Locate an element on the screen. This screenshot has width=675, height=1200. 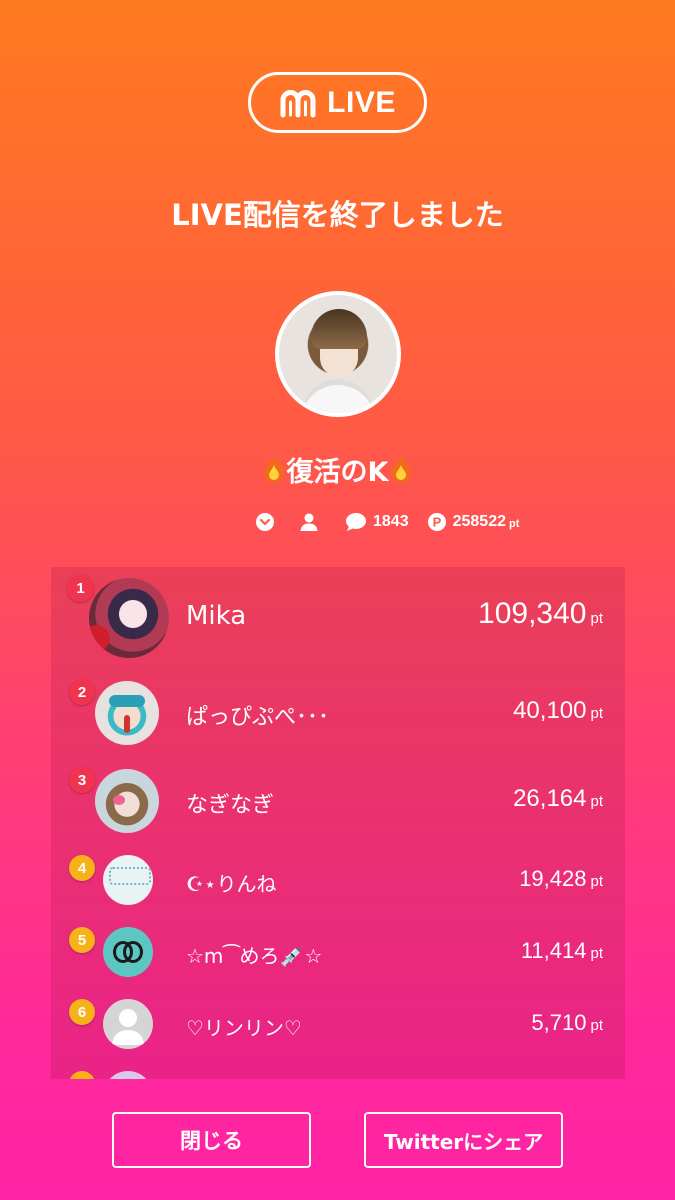
score: 26,164 pt is located at coordinates (558, 798).